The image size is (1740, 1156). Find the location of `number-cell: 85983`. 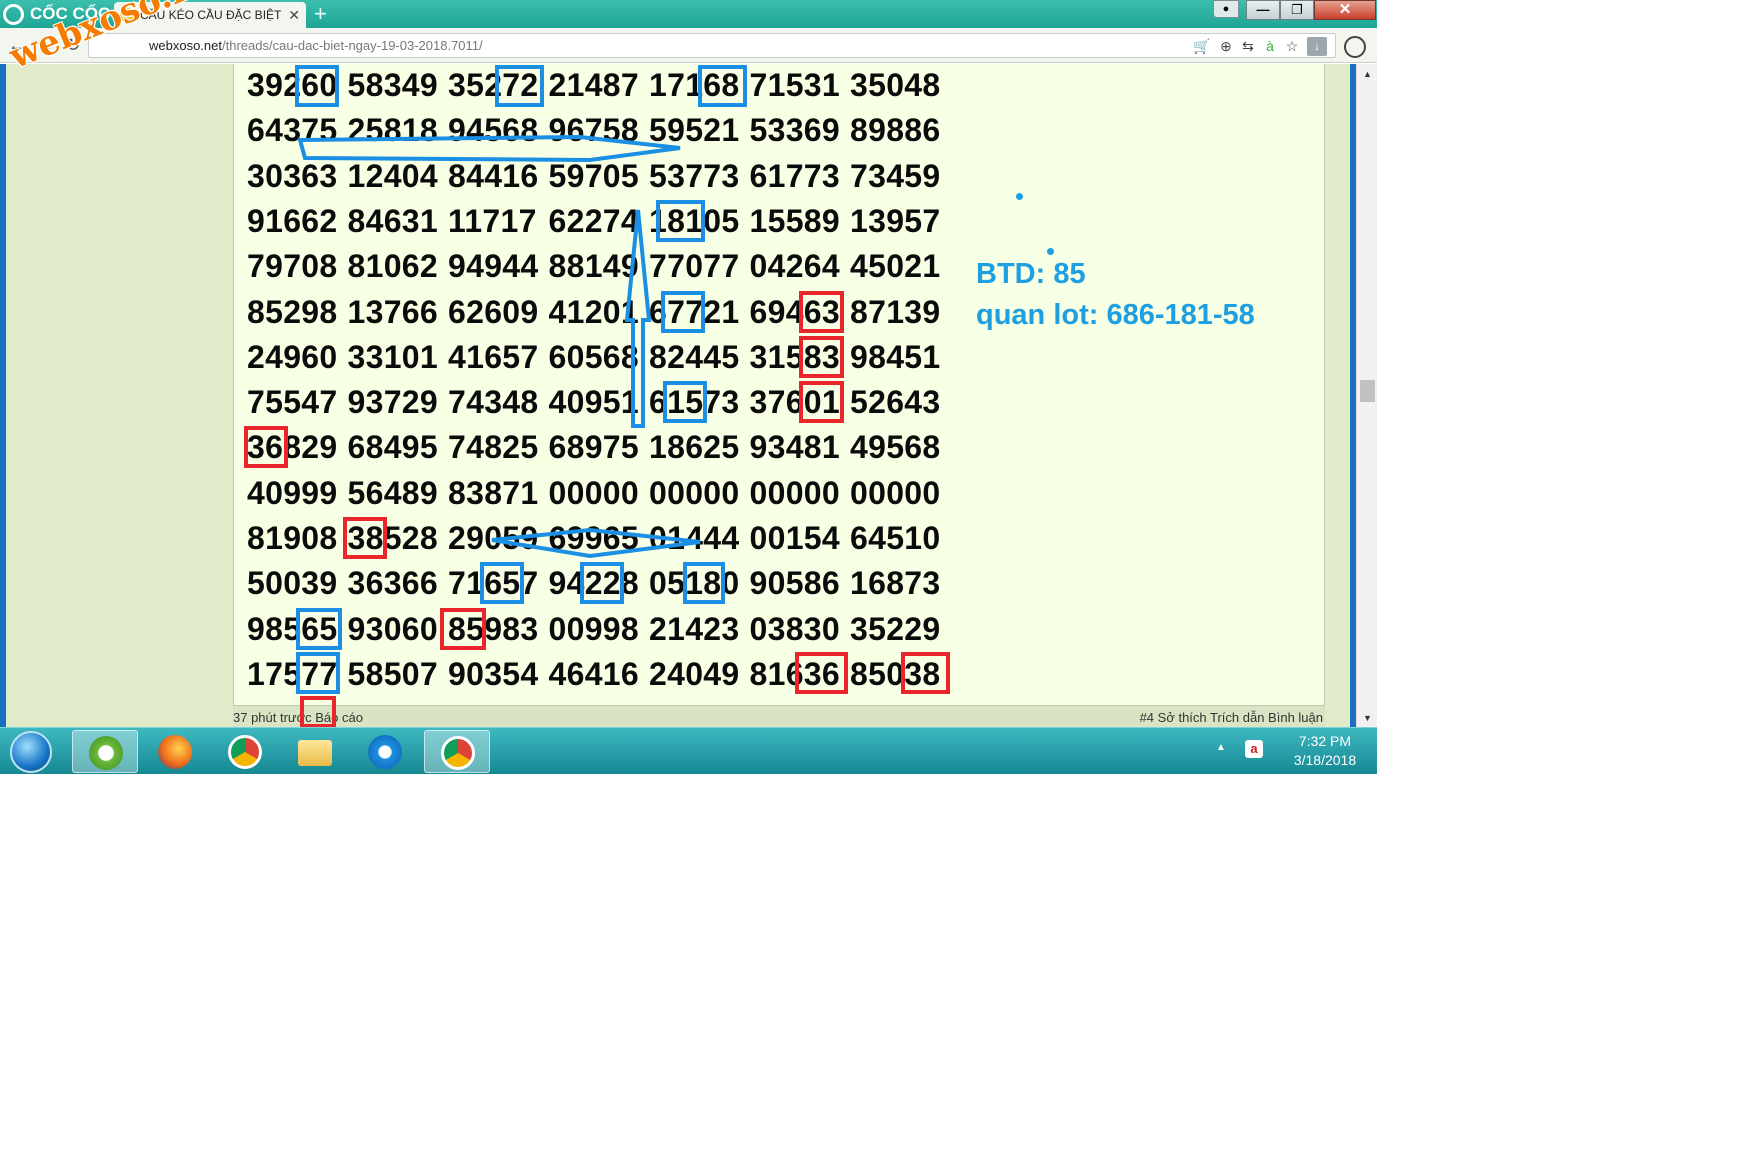

number-cell: 85983 is located at coordinates (493, 628).